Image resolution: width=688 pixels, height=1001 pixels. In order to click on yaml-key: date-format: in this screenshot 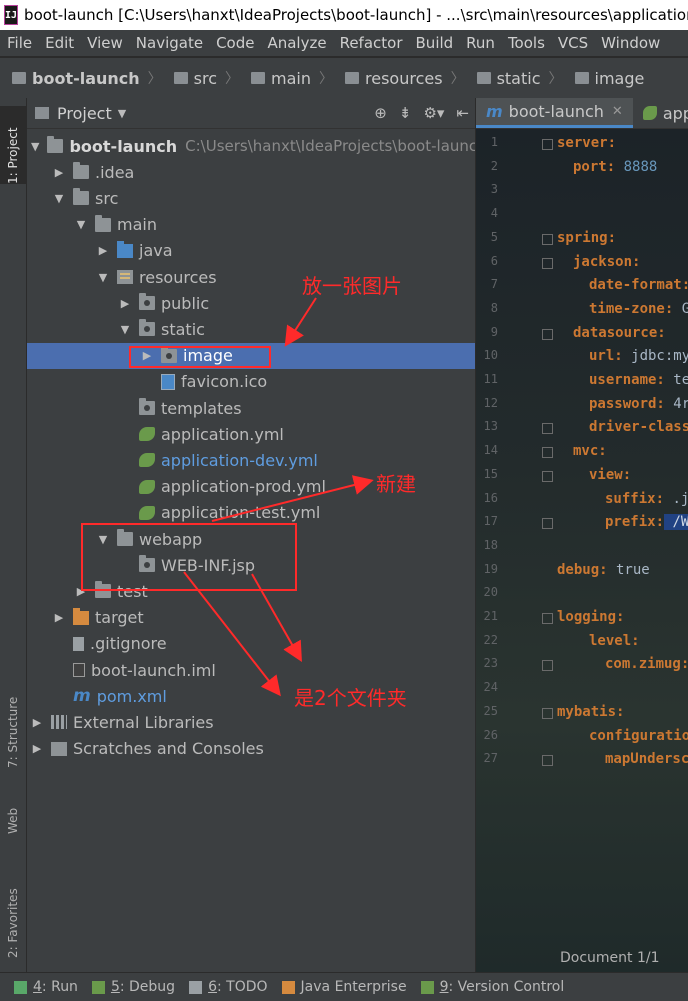, I will do `click(638, 285)`.